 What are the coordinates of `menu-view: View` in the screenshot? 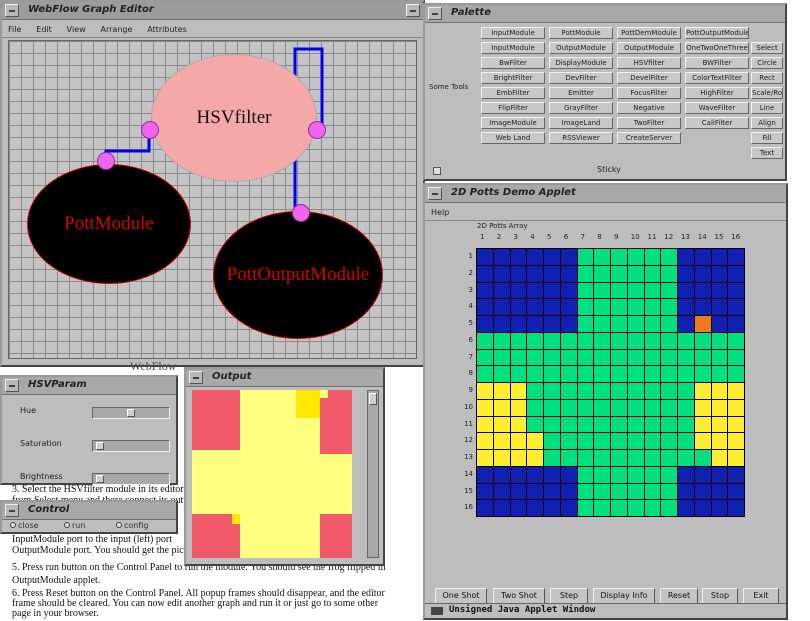 It's located at (76, 30).